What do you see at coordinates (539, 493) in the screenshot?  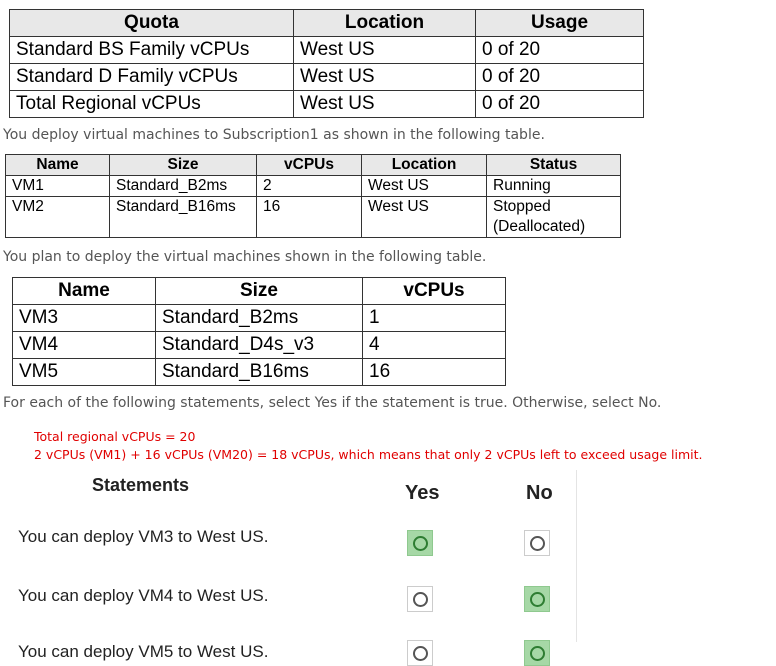 I see `no-column-header: No` at bounding box center [539, 493].